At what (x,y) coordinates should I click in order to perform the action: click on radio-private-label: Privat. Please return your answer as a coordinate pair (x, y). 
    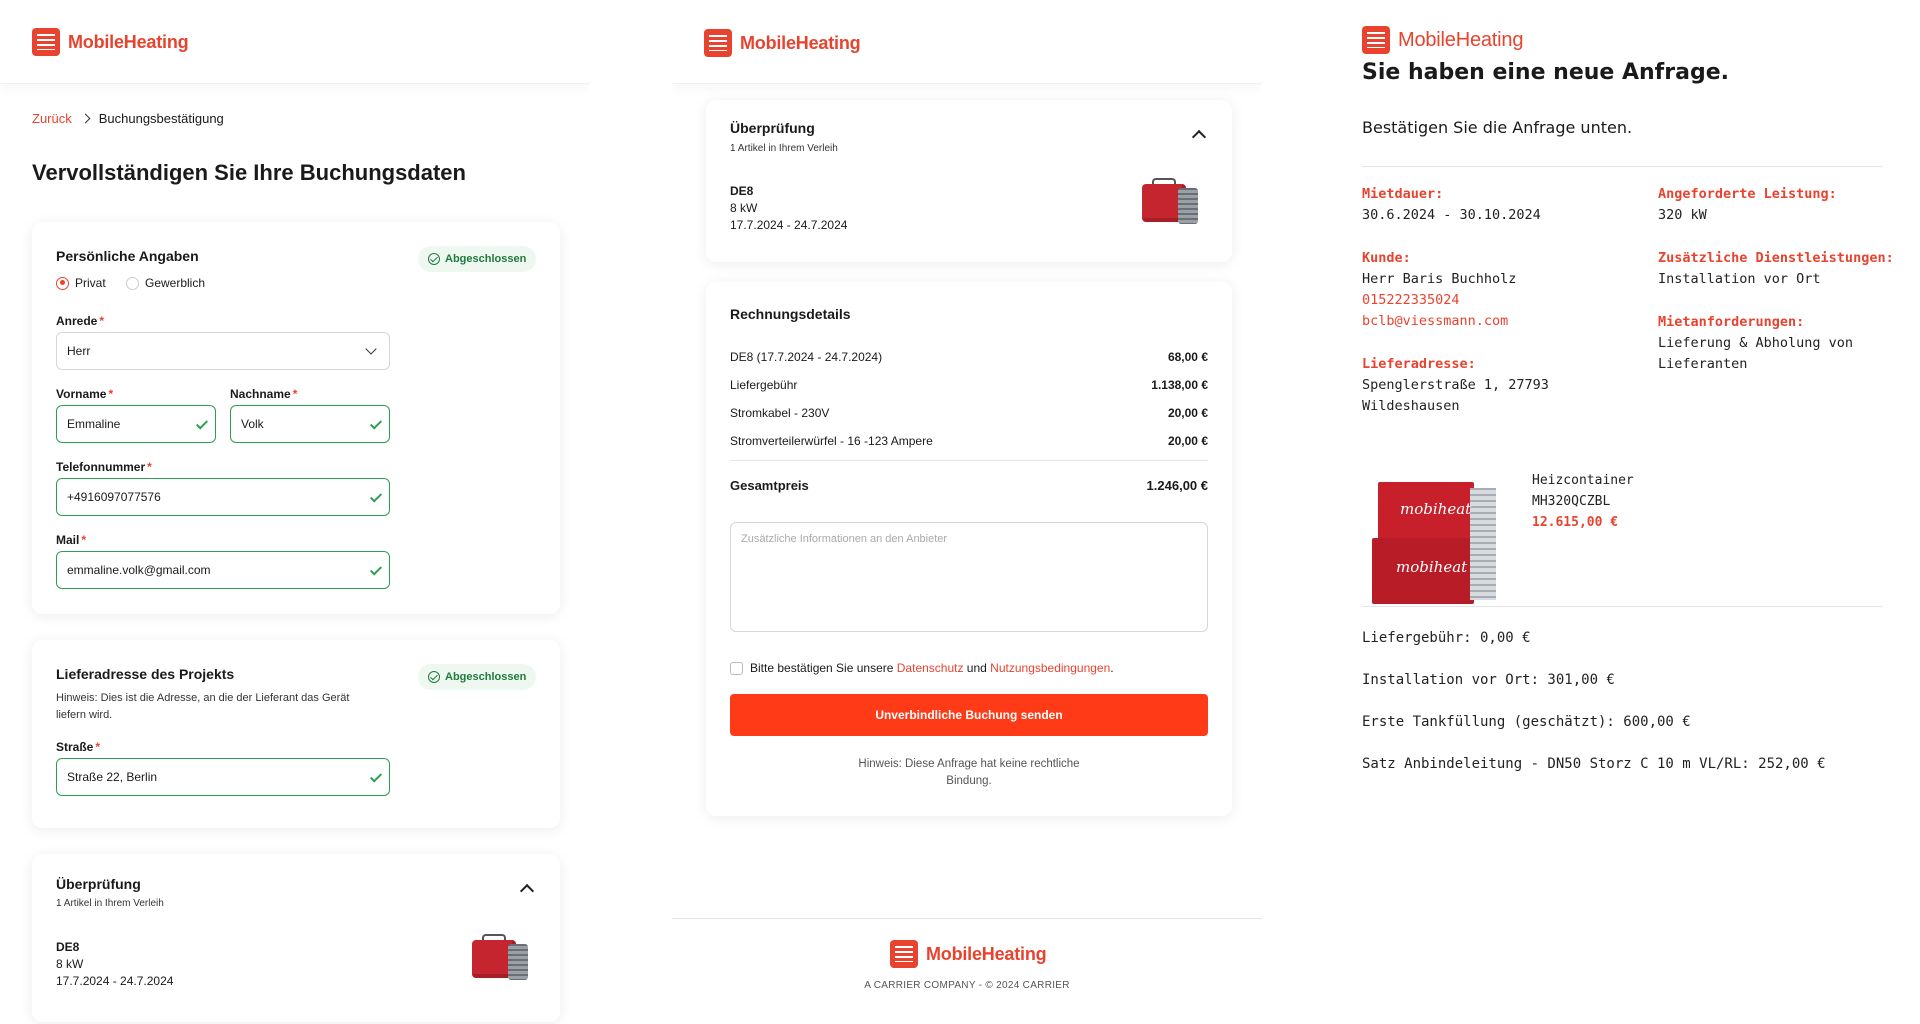
    Looking at the image, I should click on (90, 283).